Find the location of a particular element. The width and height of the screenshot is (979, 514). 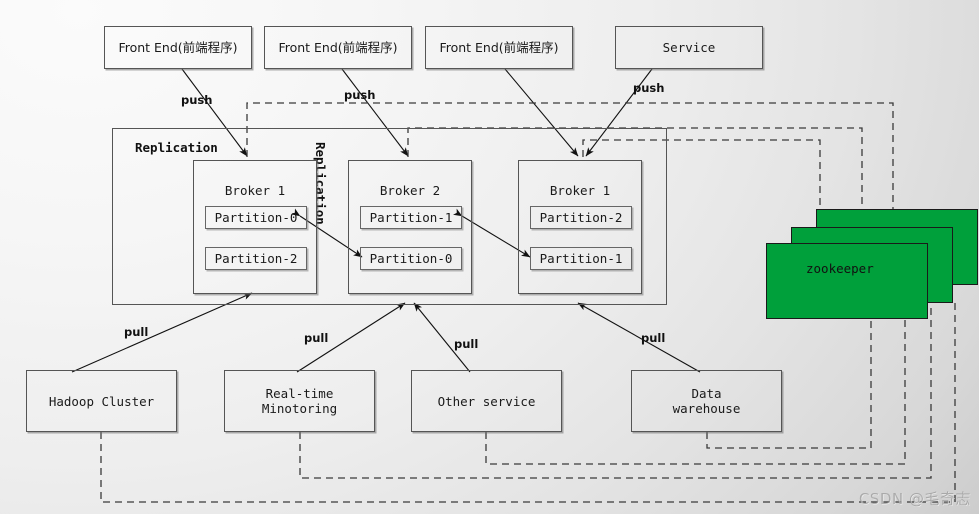

push-label-3: push is located at coordinates (649, 88).